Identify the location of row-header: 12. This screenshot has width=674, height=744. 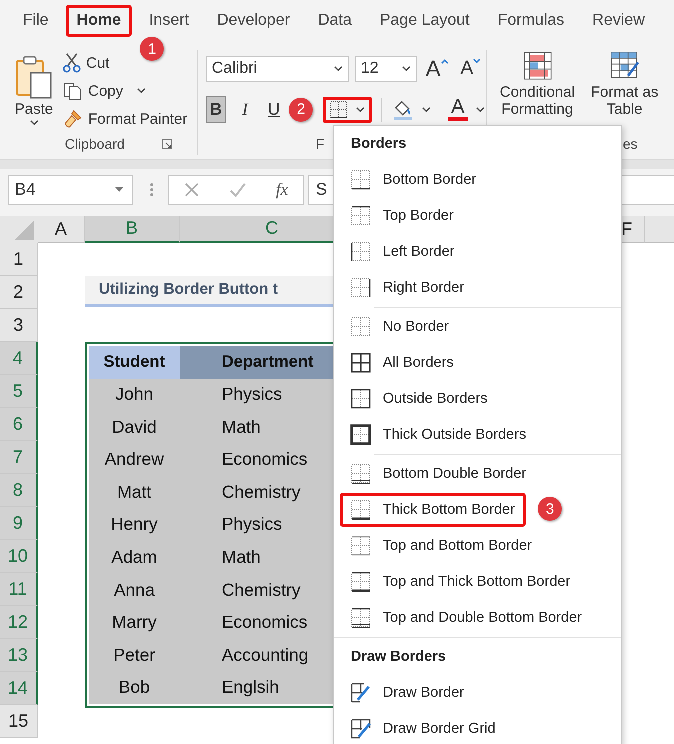
(19, 622).